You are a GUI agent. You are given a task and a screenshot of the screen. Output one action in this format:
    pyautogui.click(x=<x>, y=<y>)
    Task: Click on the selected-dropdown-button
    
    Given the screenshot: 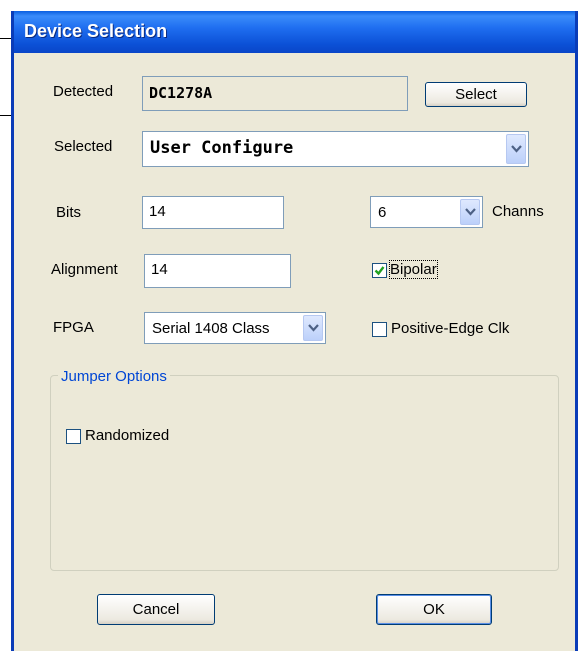 What is the action you would take?
    pyautogui.click(x=516, y=149)
    